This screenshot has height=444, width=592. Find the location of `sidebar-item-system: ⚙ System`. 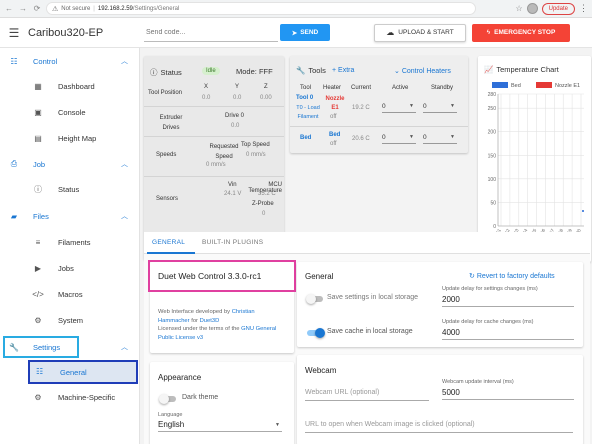

sidebar-item-system: ⚙ System is located at coordinates (70, 320).